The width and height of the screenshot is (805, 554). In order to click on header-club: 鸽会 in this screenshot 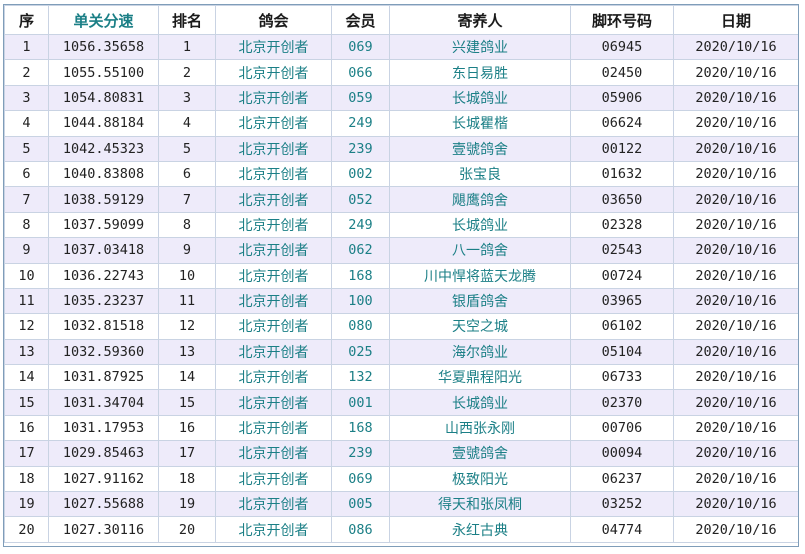, I will do `click(273, 20)`.